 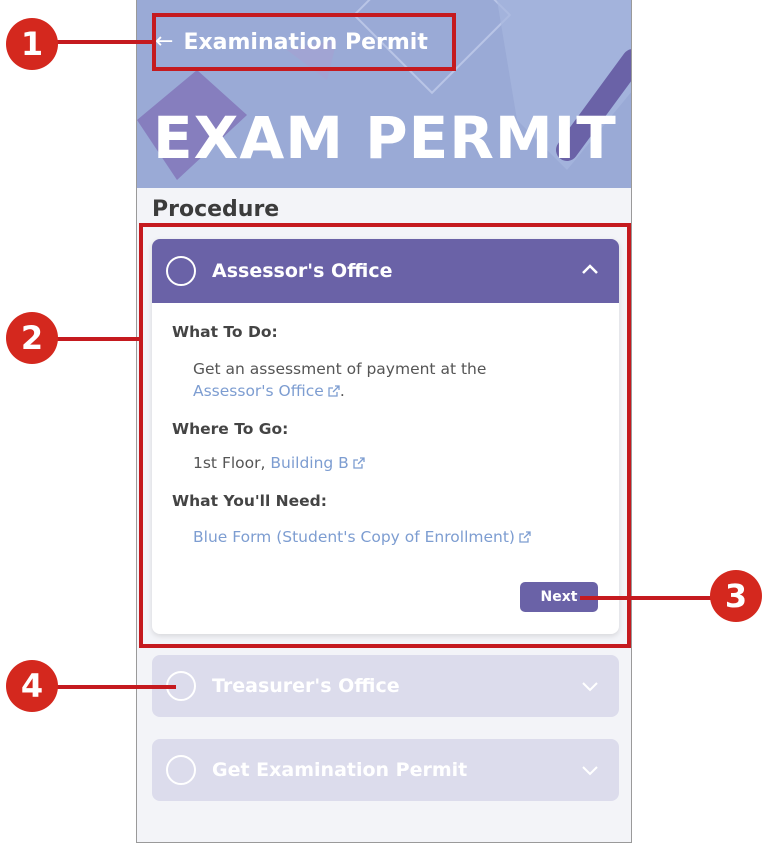 I want to click on step-card-treasurer: Treasurer's Office, so click(x=385, y=686).